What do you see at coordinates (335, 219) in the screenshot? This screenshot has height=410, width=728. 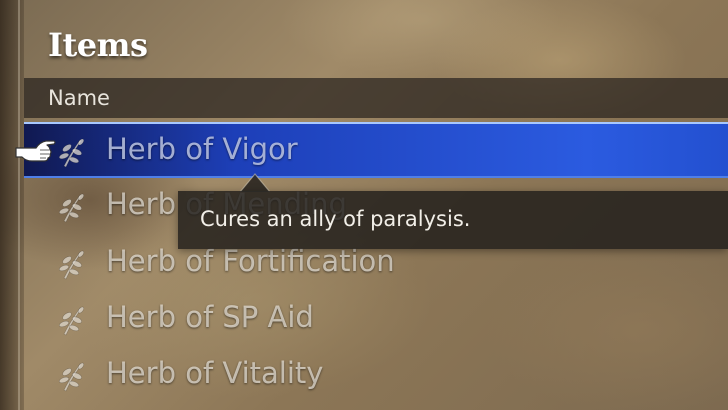 I see `tooltip-text: Cures an ally of paralysis.` at bounding box center [335, 219].